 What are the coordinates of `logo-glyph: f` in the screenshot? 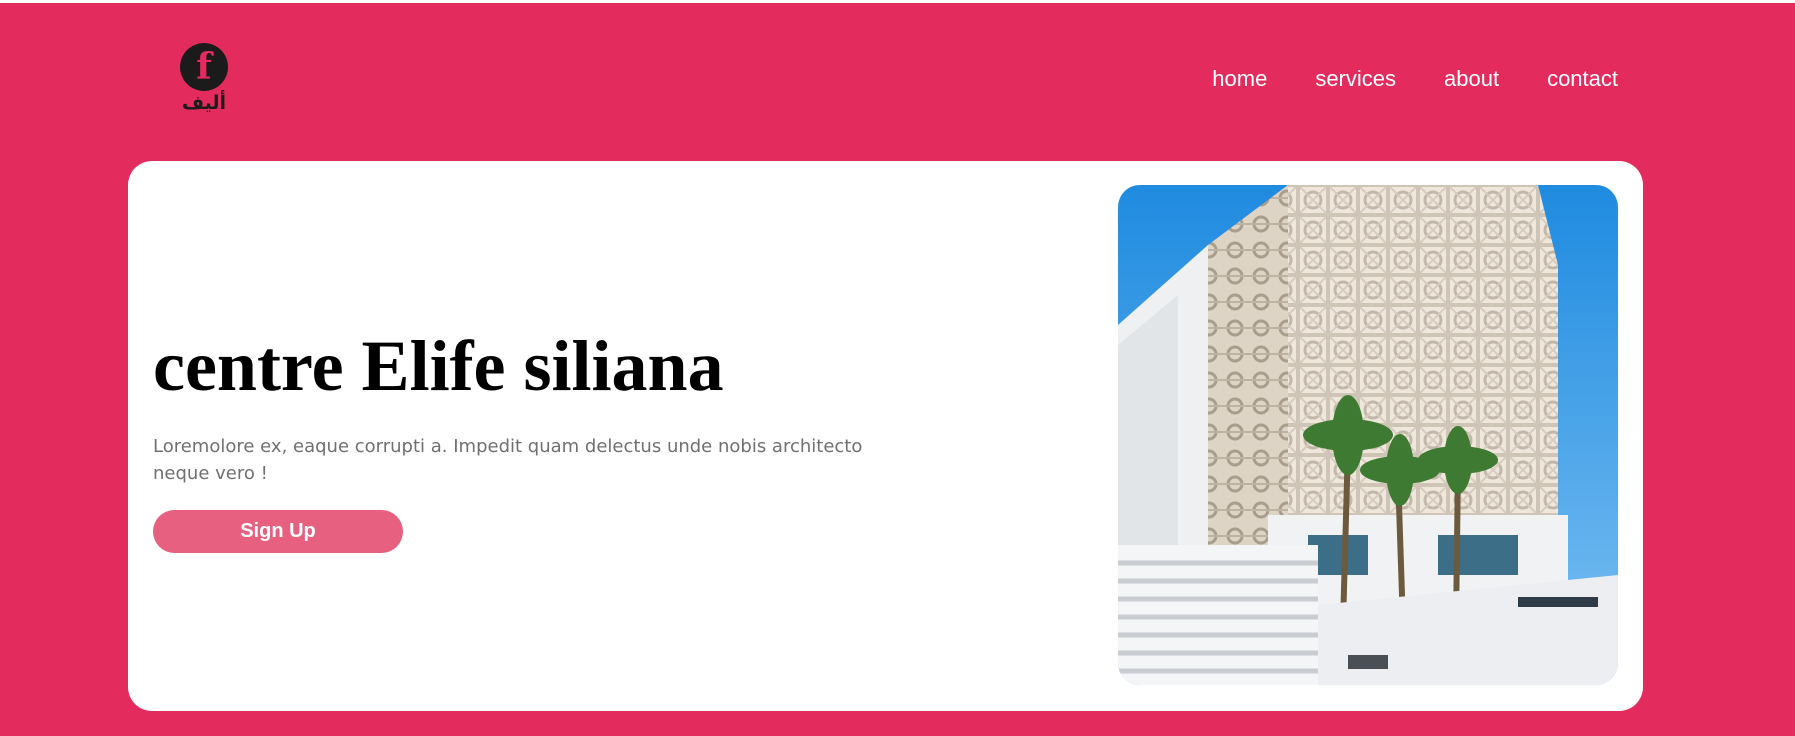 It's located at (204, 67).